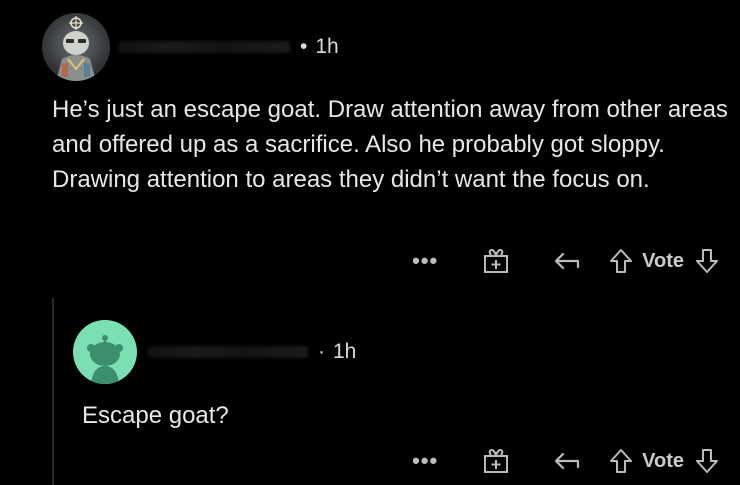 The image size is (740, 485). Describe the element at coordinates (155, 415) in the screenshot. I see `reply-comment-body: Escape goat?` at that location.